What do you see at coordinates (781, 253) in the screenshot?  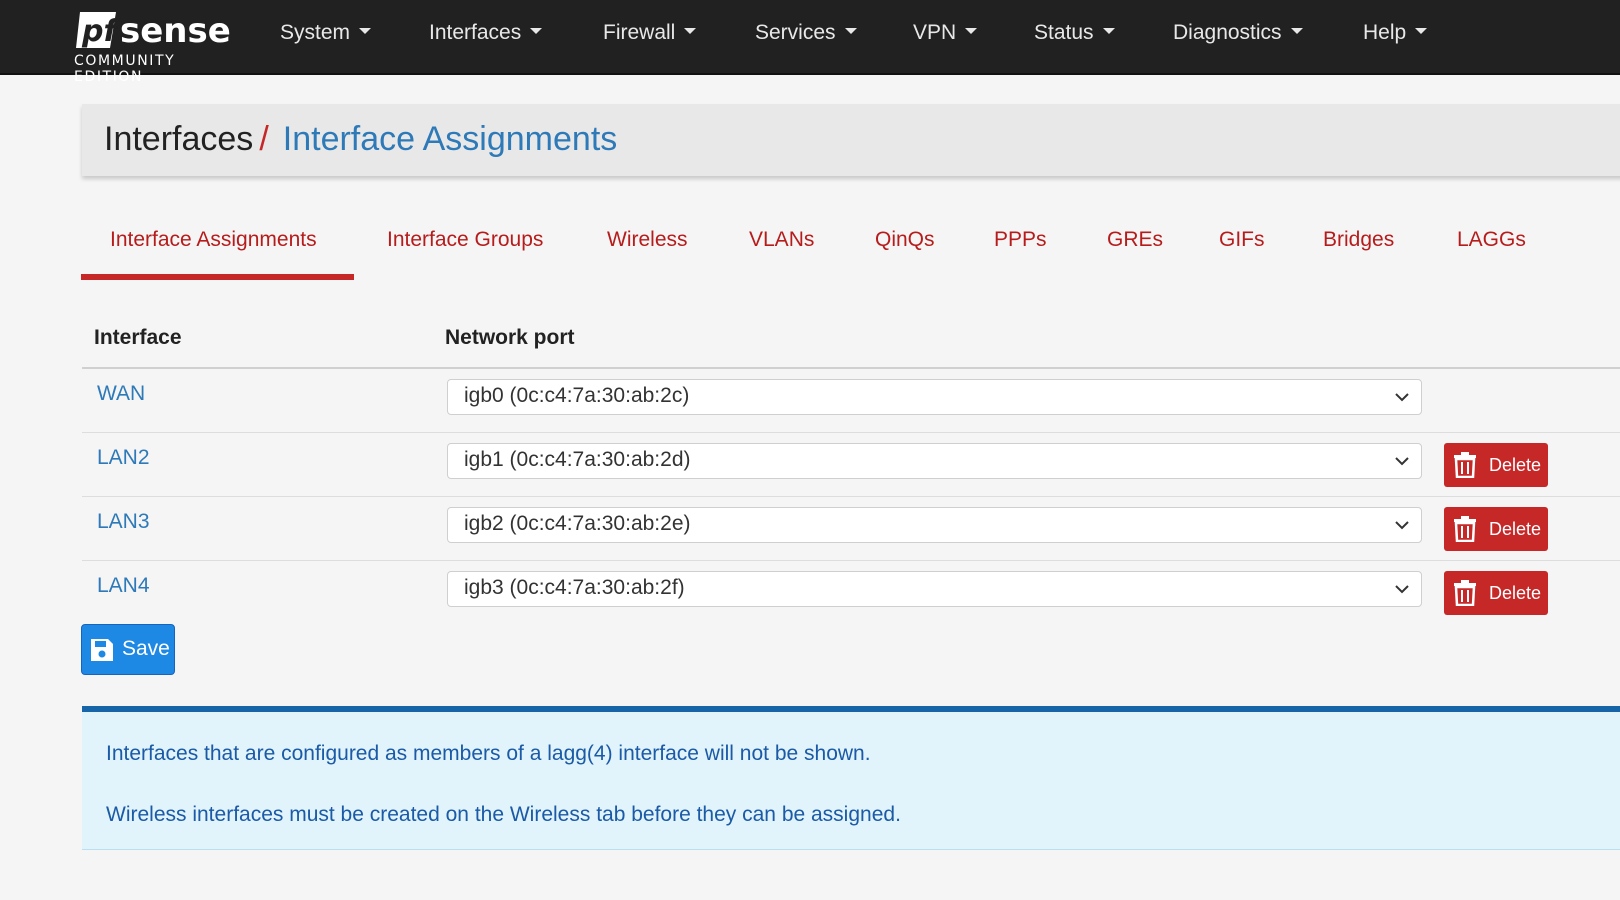 I see `tab-vlans: VLANs` at bounding box center [781, 253].